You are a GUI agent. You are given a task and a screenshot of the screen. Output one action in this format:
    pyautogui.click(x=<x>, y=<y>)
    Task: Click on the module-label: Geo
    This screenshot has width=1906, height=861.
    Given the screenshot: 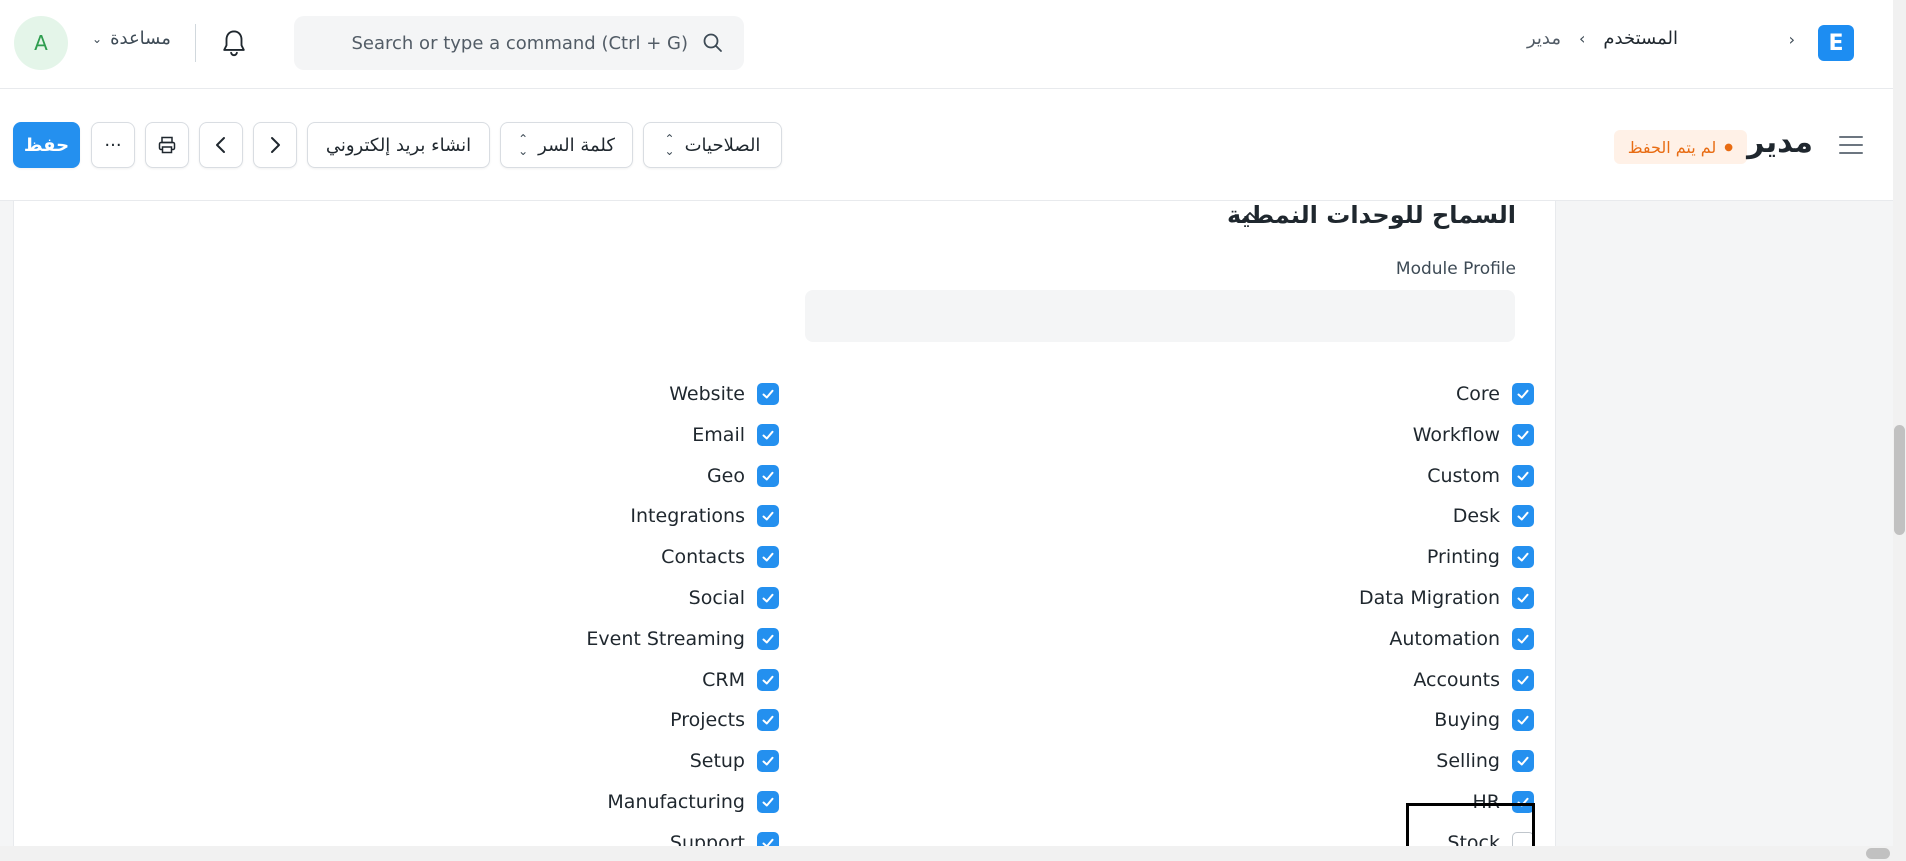 What is the action you would take?
    pyautogui.click(x=725, y=475)
    